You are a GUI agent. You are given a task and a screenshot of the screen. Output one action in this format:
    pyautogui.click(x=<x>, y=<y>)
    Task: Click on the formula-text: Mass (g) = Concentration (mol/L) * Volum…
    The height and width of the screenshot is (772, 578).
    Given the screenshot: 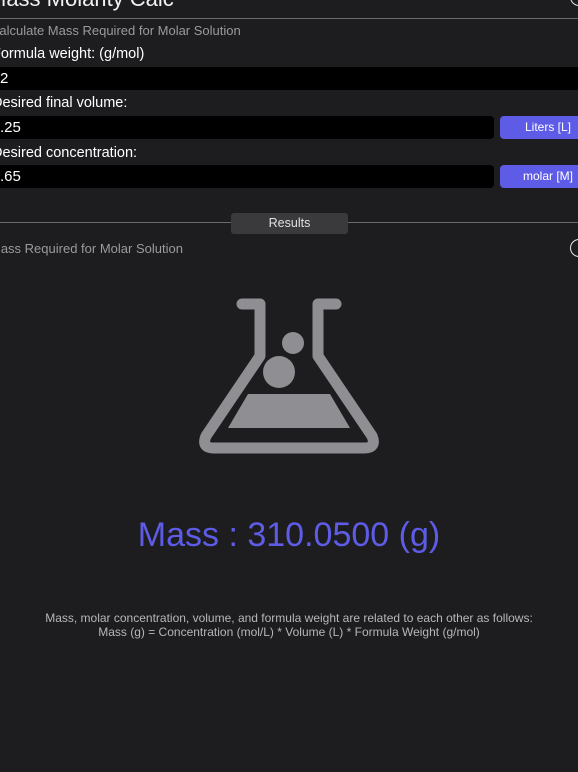 What is the action you would take?
    pyautogui.click(x=289, y=632)
    